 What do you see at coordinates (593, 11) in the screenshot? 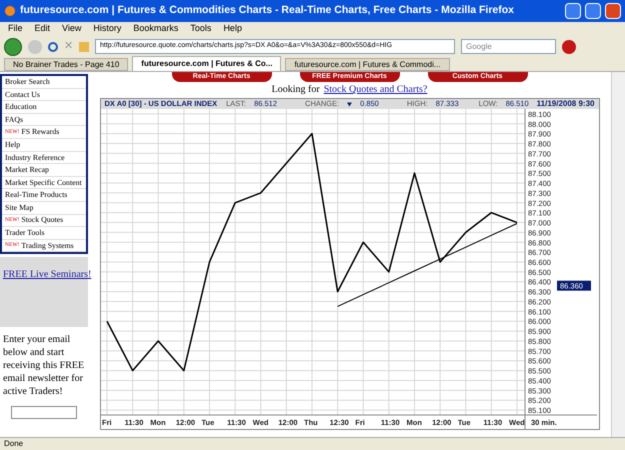
I see `maximize-button` at bounding box center [593, 11].